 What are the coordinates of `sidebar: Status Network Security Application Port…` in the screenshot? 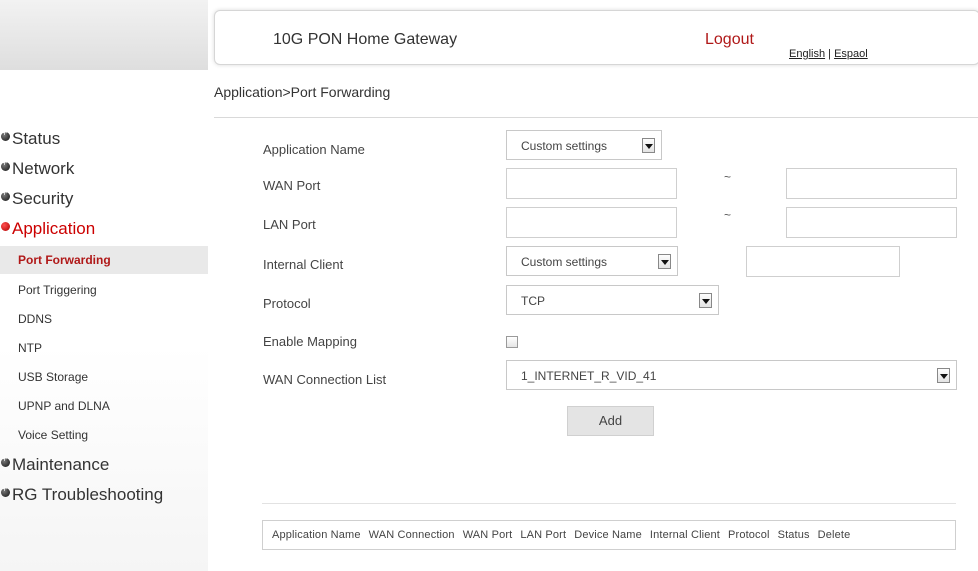 It's located at (104, 317).